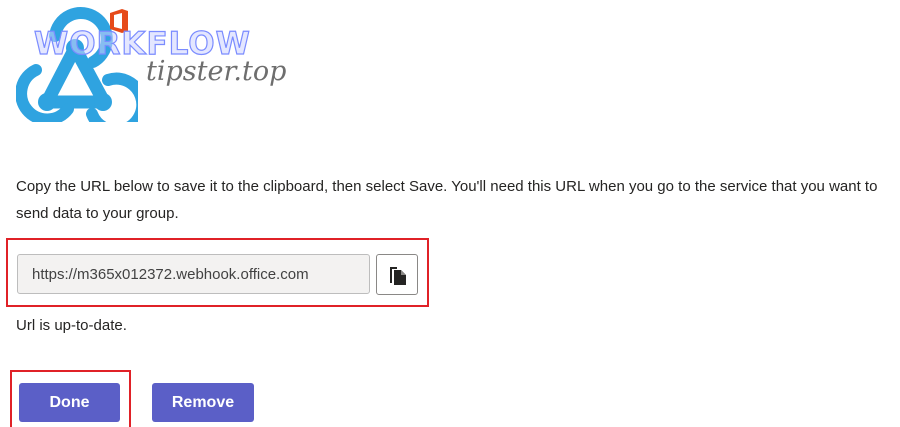 This screenshot has height=427, width=900. Describe the element at coordinates (193, 274) in the screenshot. I see `webhook-url-field` at that location.